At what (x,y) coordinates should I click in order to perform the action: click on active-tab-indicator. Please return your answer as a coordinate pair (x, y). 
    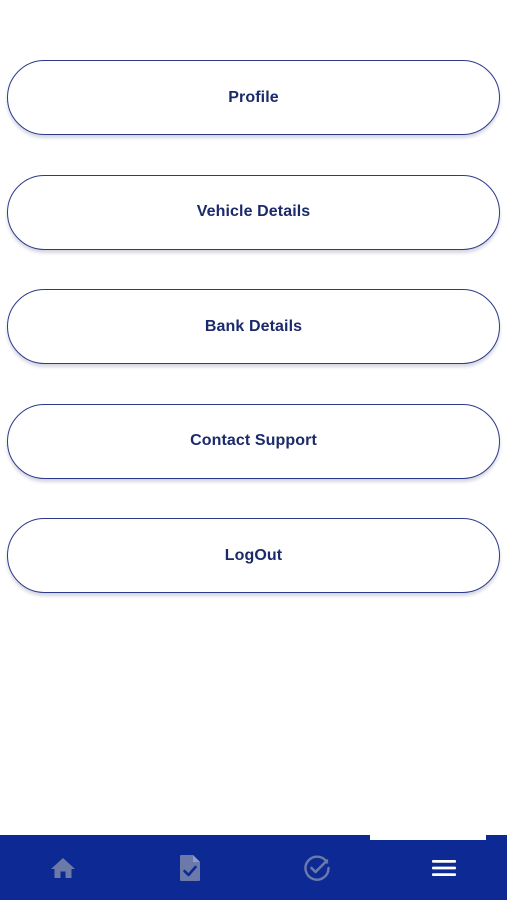
    Looking at the image, I should click on (428, 837).